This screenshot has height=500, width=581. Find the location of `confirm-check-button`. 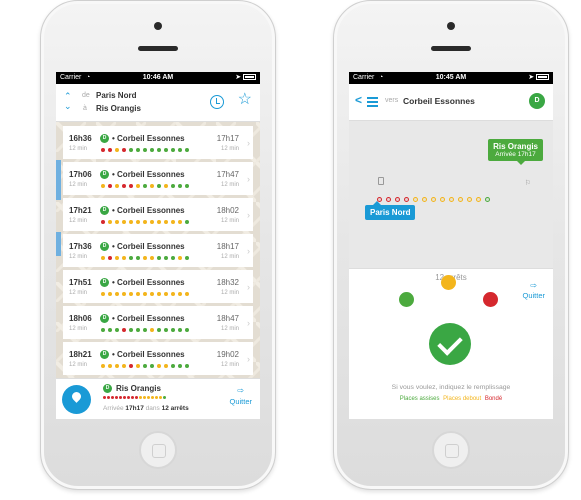

confirm-check-button is located at coordinates (450, 344).